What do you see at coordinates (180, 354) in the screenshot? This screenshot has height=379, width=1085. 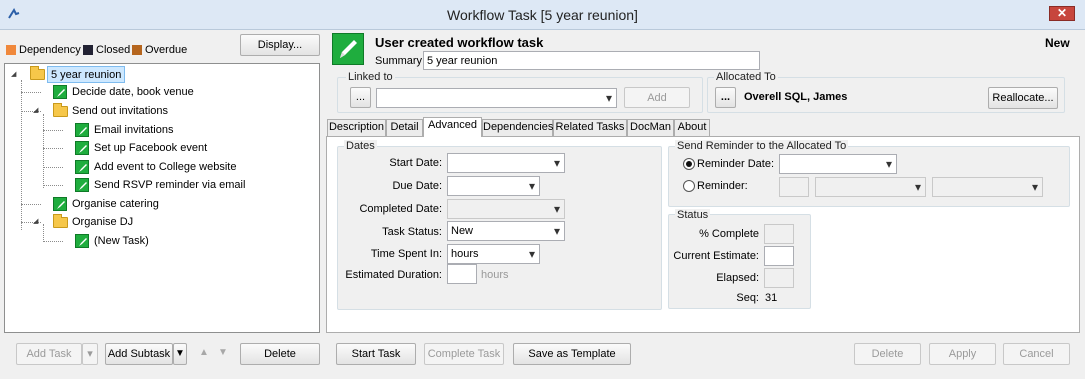 I see `add-subtask-dropdown: ▼` at bounding box center [180, 354].